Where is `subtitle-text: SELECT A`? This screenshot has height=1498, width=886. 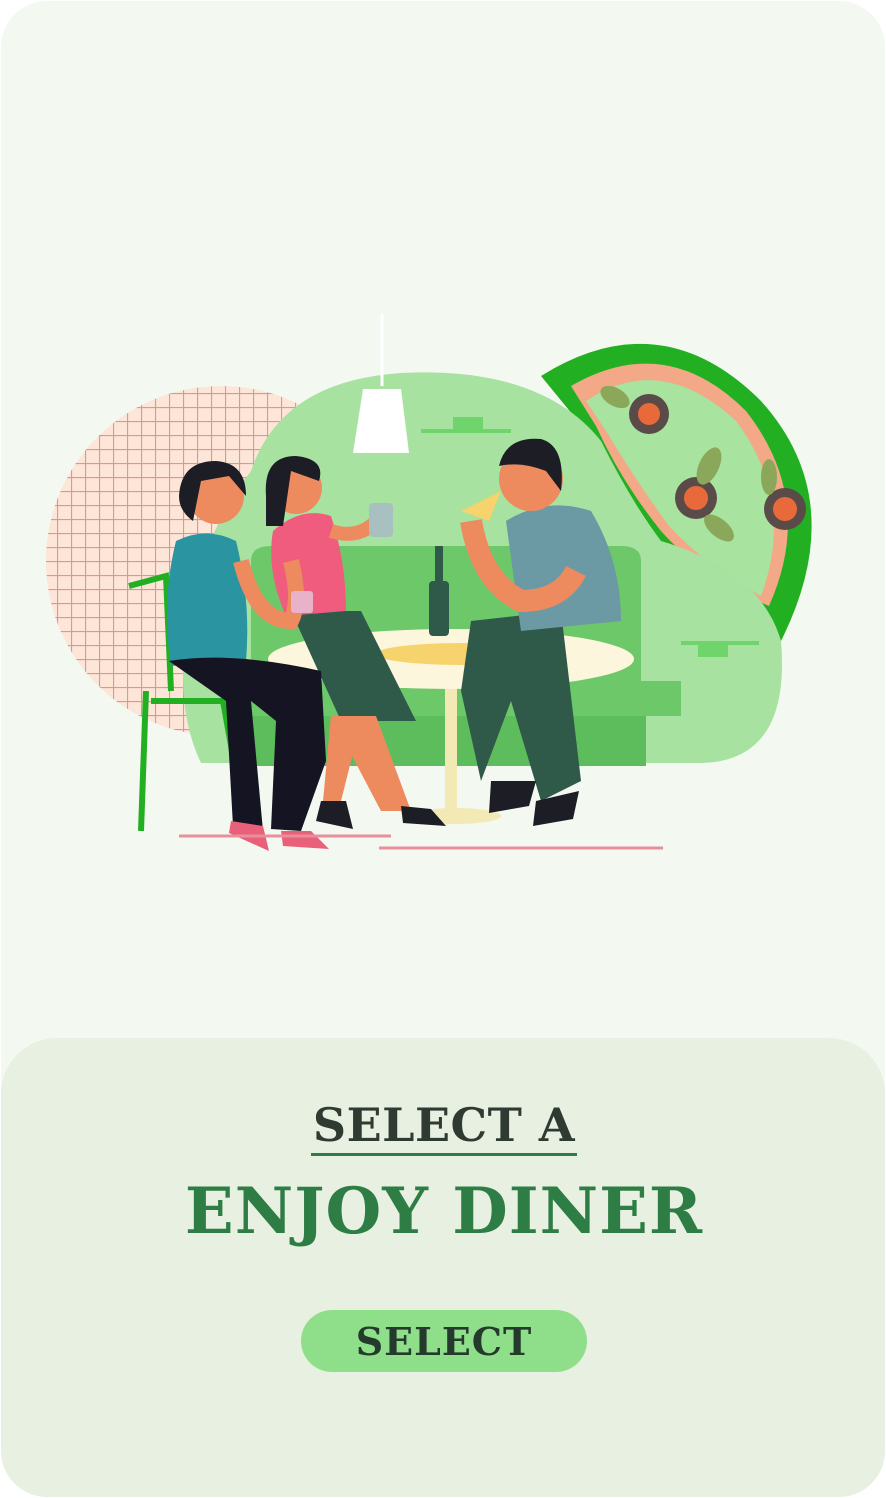 subtitle-text: SELECT A is located at coordinates (444, 1128).